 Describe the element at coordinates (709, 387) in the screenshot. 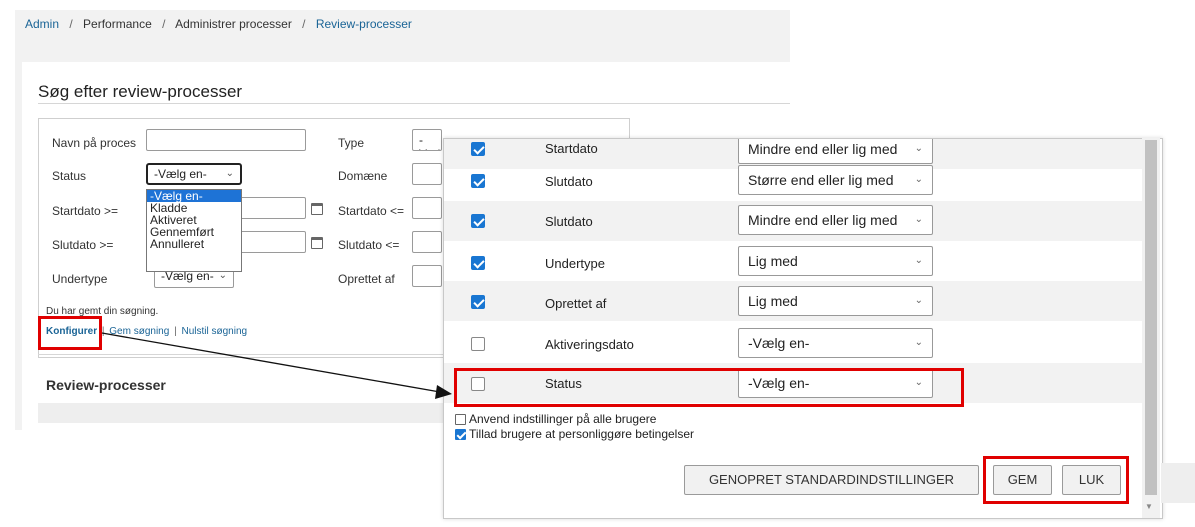

I see `status-row-highlight-box` at that location.